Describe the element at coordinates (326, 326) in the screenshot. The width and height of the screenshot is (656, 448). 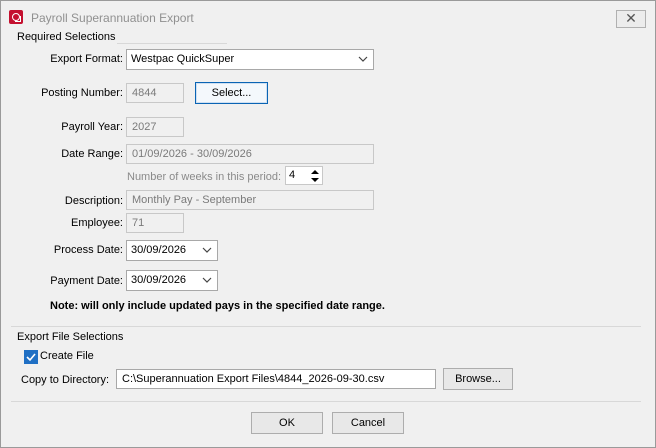
I see `section-divider` at that location.